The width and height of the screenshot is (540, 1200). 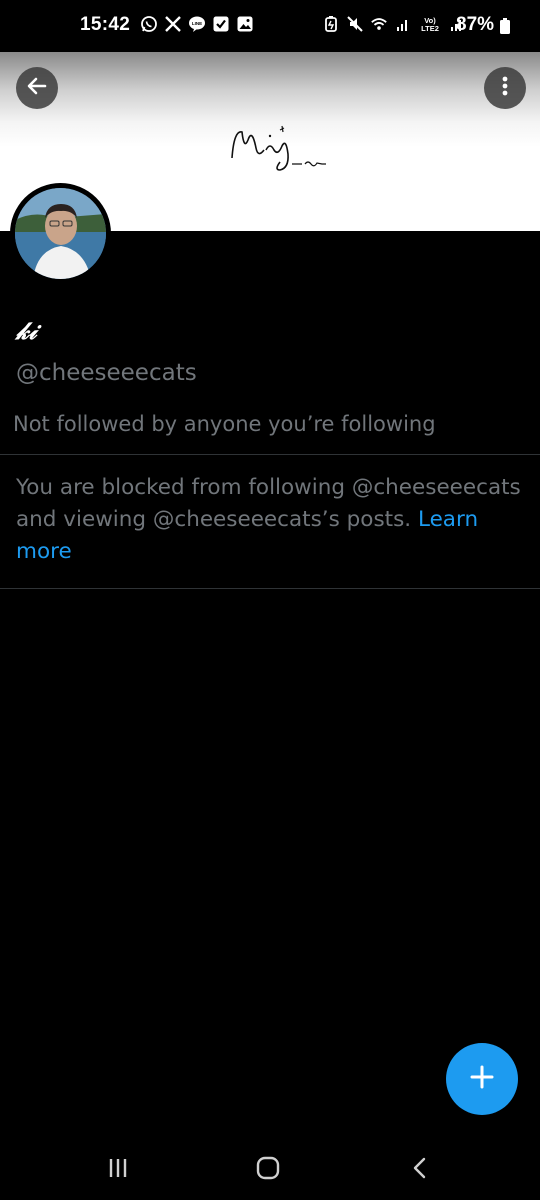 I want to click on battery-percentage: 87%, so click(x=475, y=24).